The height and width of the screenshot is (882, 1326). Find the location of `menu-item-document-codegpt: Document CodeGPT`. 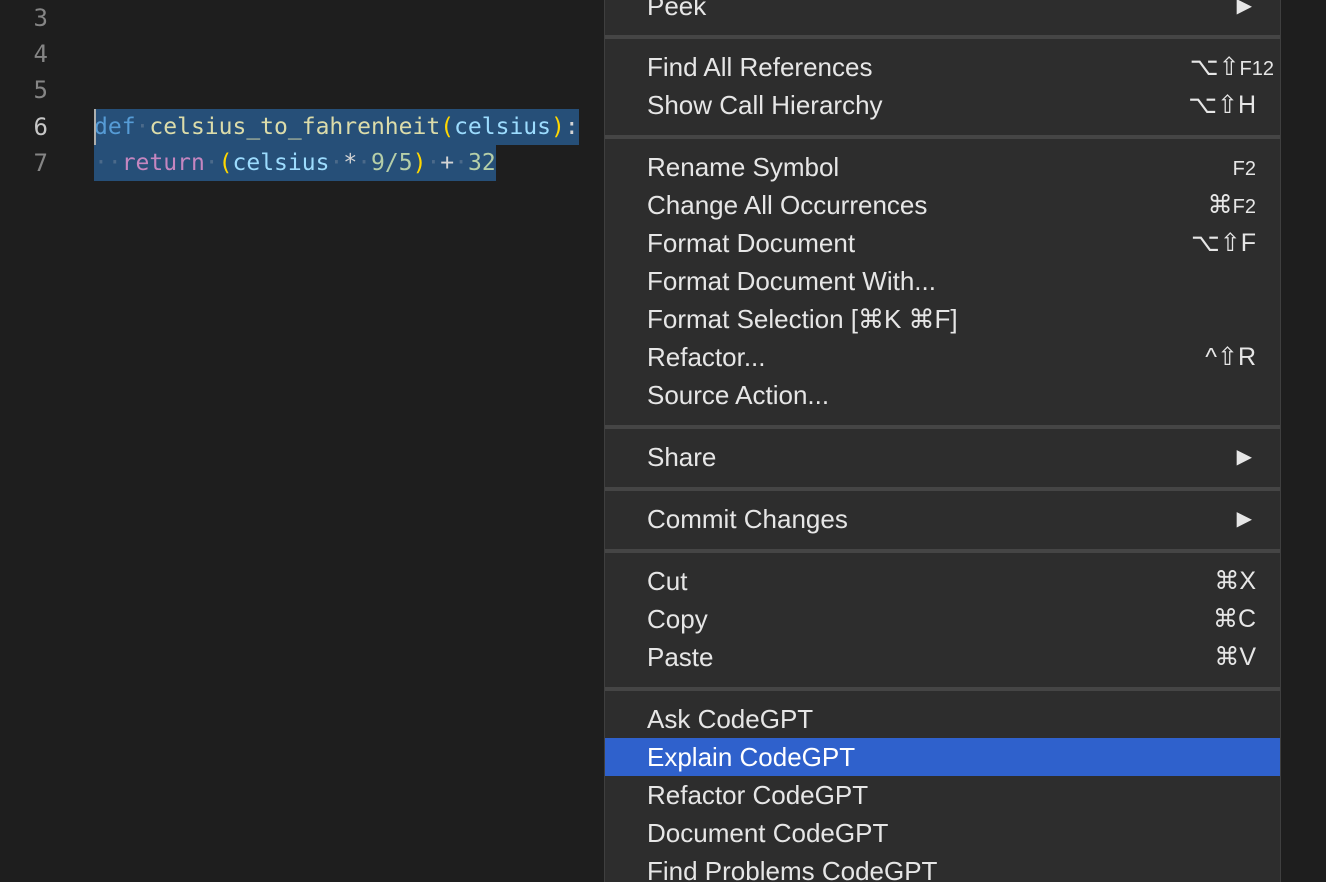

menu-item-document-codegpt: Document CodeGPT is located at coordinates (942, 833).